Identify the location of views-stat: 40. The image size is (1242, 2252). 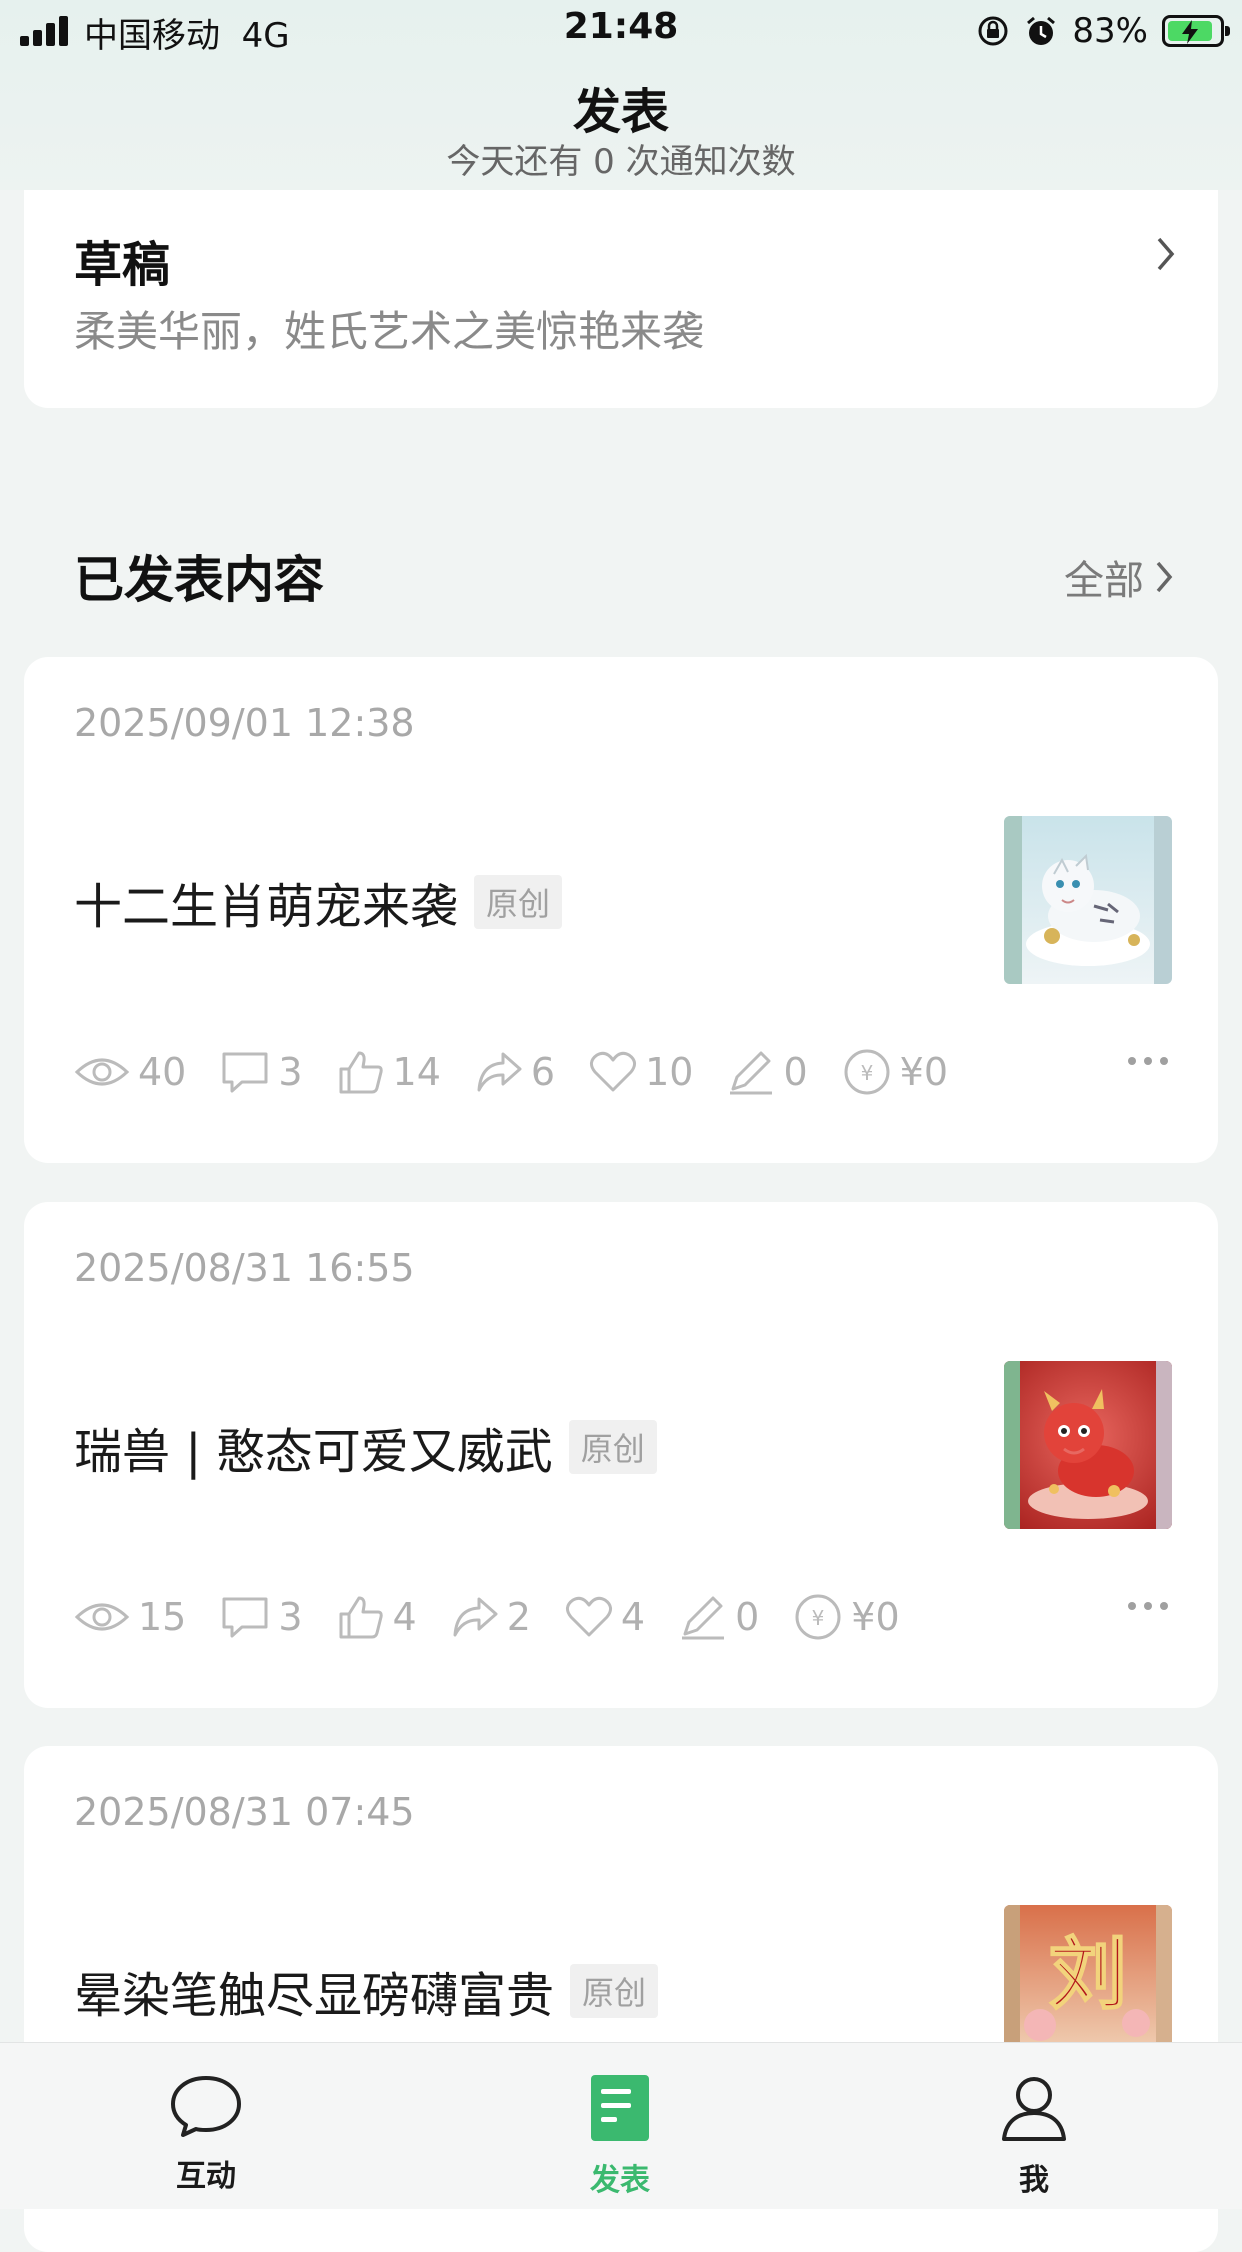
(130, 1072).